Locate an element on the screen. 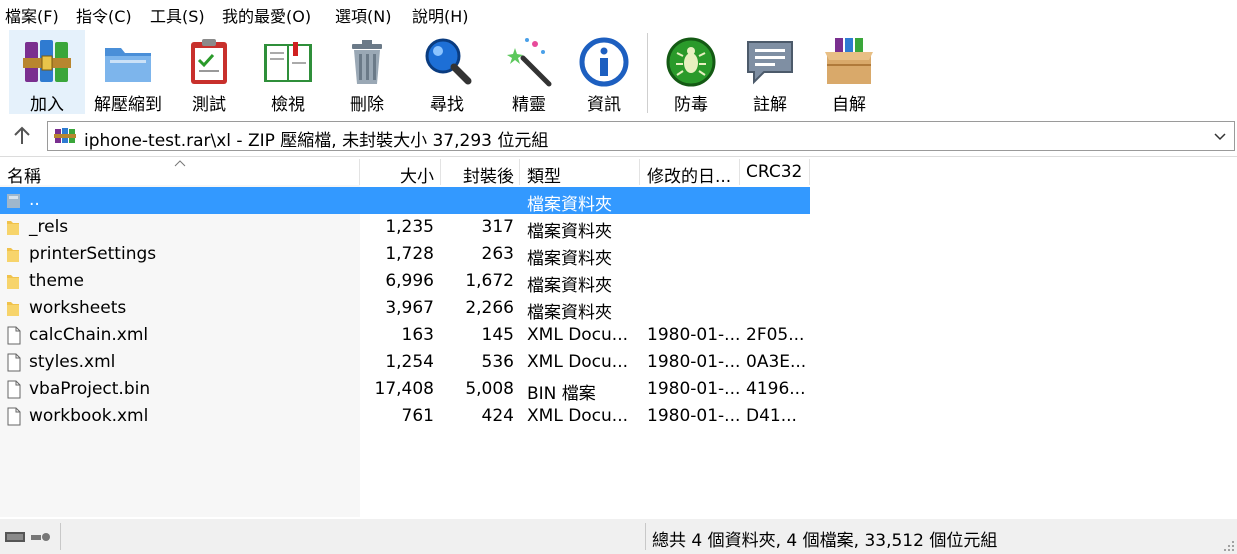  status-summary: 總共 4 個資料夾, 4 個檔案, 33,512 個位元組 is located at coordinates (825, 541).